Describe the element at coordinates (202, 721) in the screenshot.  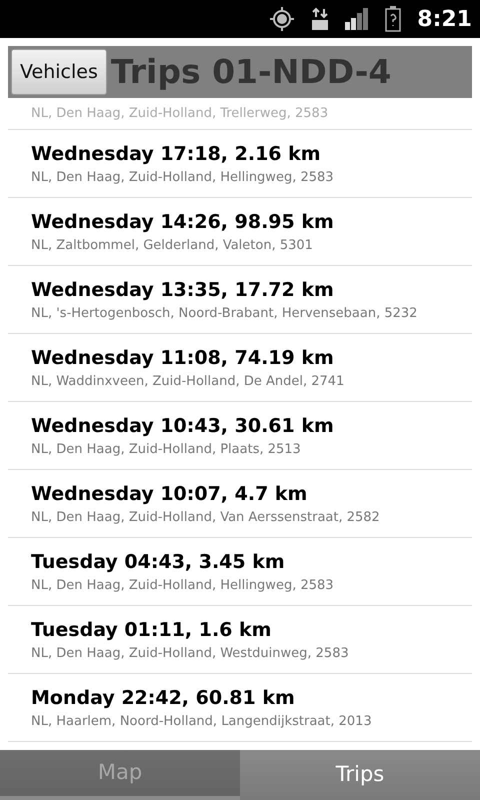
I see `trip-address: NL, Haarlem, Noord-Holland, Langendijkstraat, 2013` at that location.